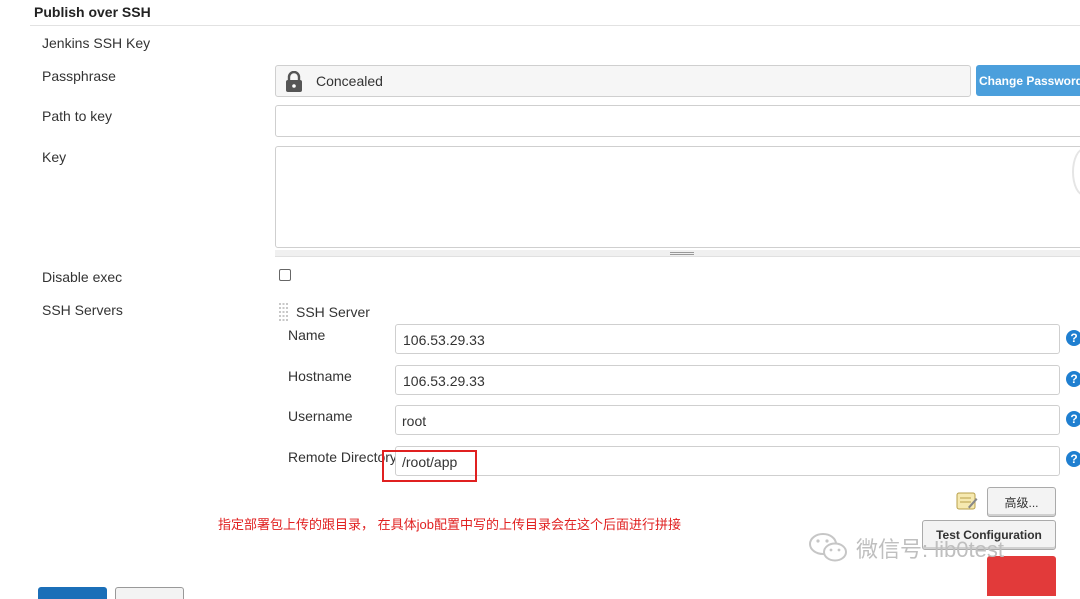 Image resolution: width=1080 pixels, height=599 pixels. What do you see at coordinates (429, 466) in the screenshot?
I see `annotation-highlight-box` at bounding box center [429, 466].